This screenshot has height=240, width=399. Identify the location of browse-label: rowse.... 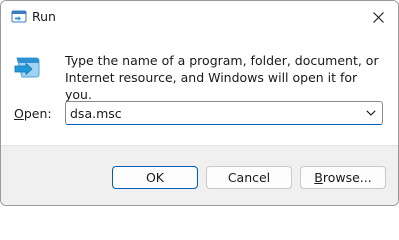
(347, 177).